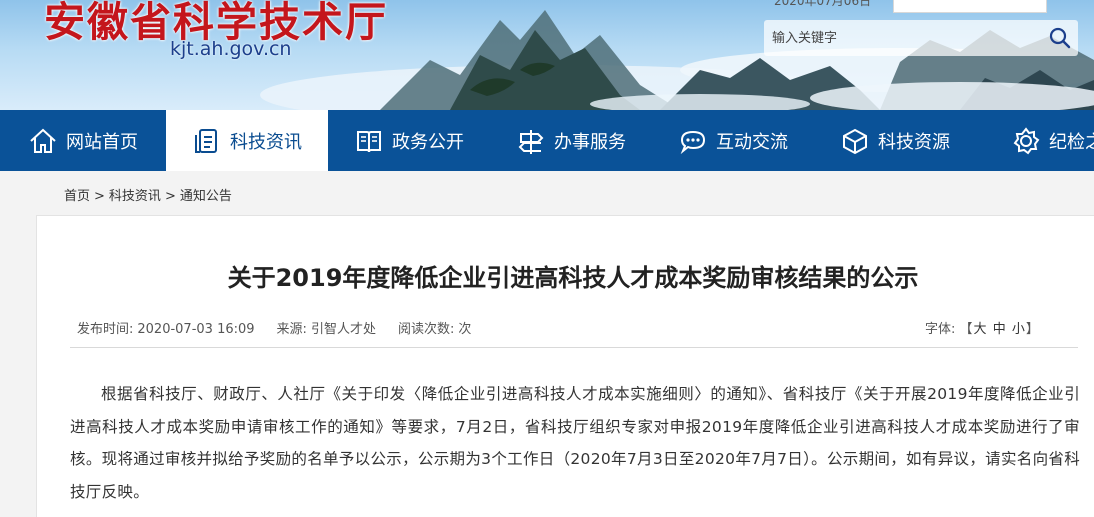  What do you see at coordinates (426, 329) in the screenshot?
I see `views-label: 阅读次数:` at bounding box center [426, 329].